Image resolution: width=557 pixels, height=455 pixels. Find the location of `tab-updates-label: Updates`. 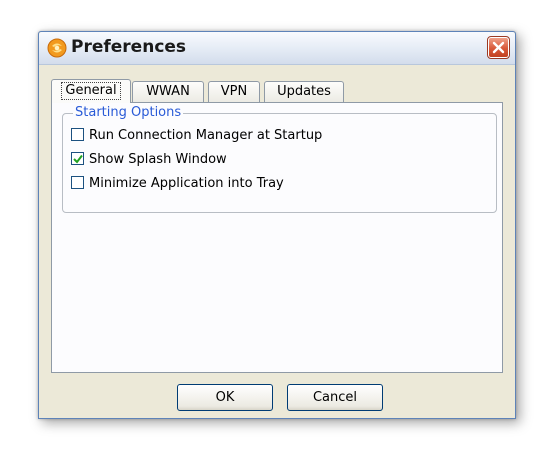

tab-updates-label: Updates is located at coordinates (304, 91).